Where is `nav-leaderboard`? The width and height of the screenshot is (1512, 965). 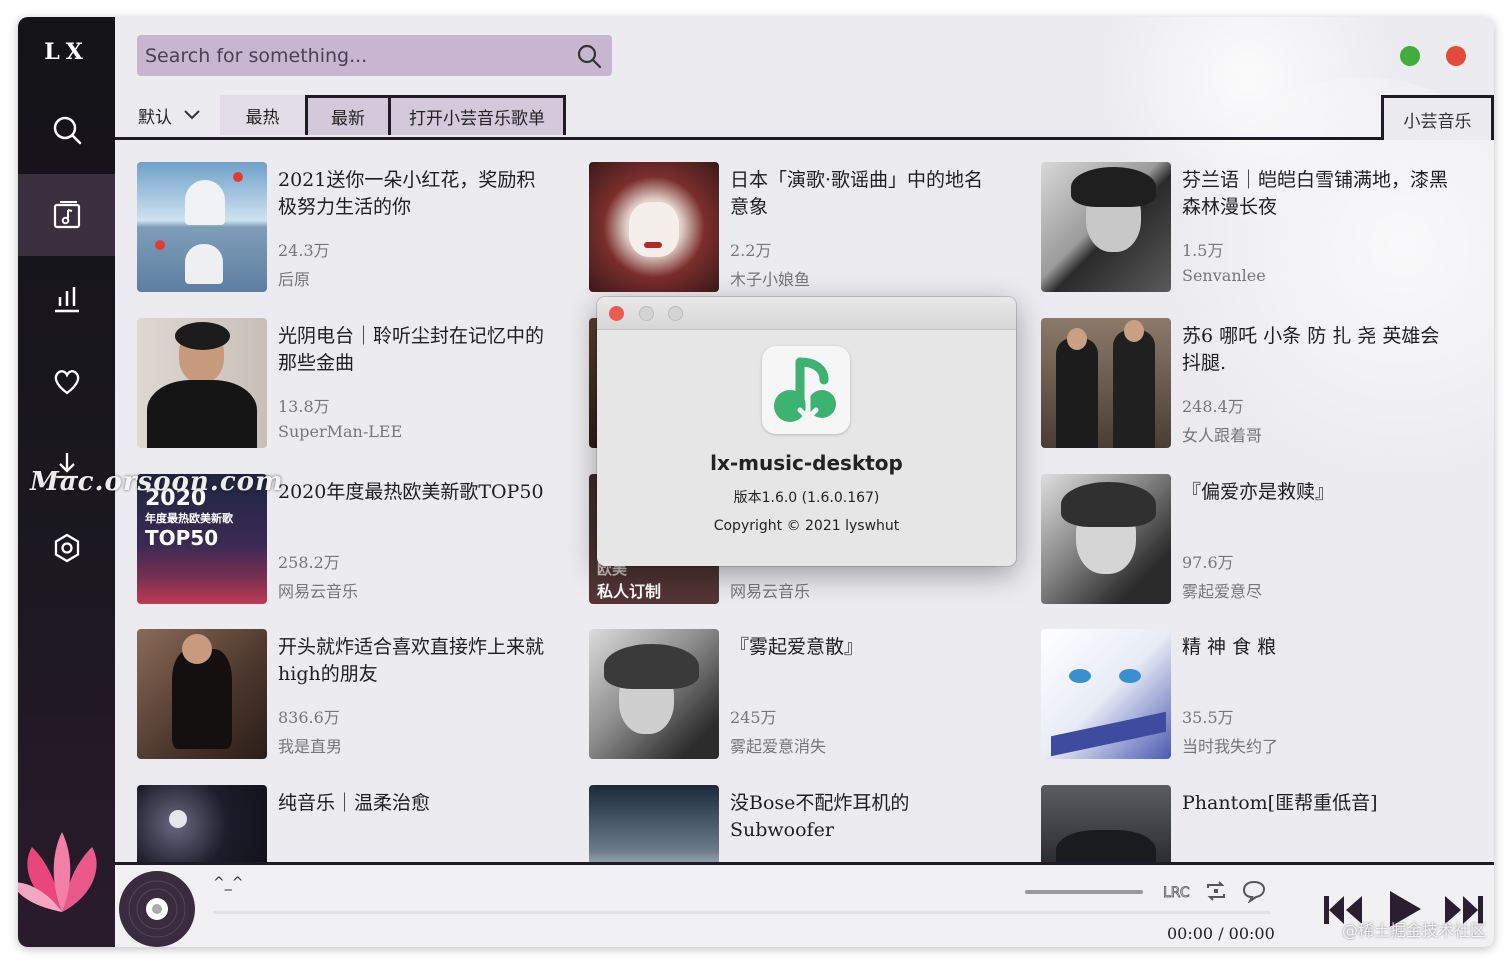
nav-leaderboard is located at coordinates (66, 299).